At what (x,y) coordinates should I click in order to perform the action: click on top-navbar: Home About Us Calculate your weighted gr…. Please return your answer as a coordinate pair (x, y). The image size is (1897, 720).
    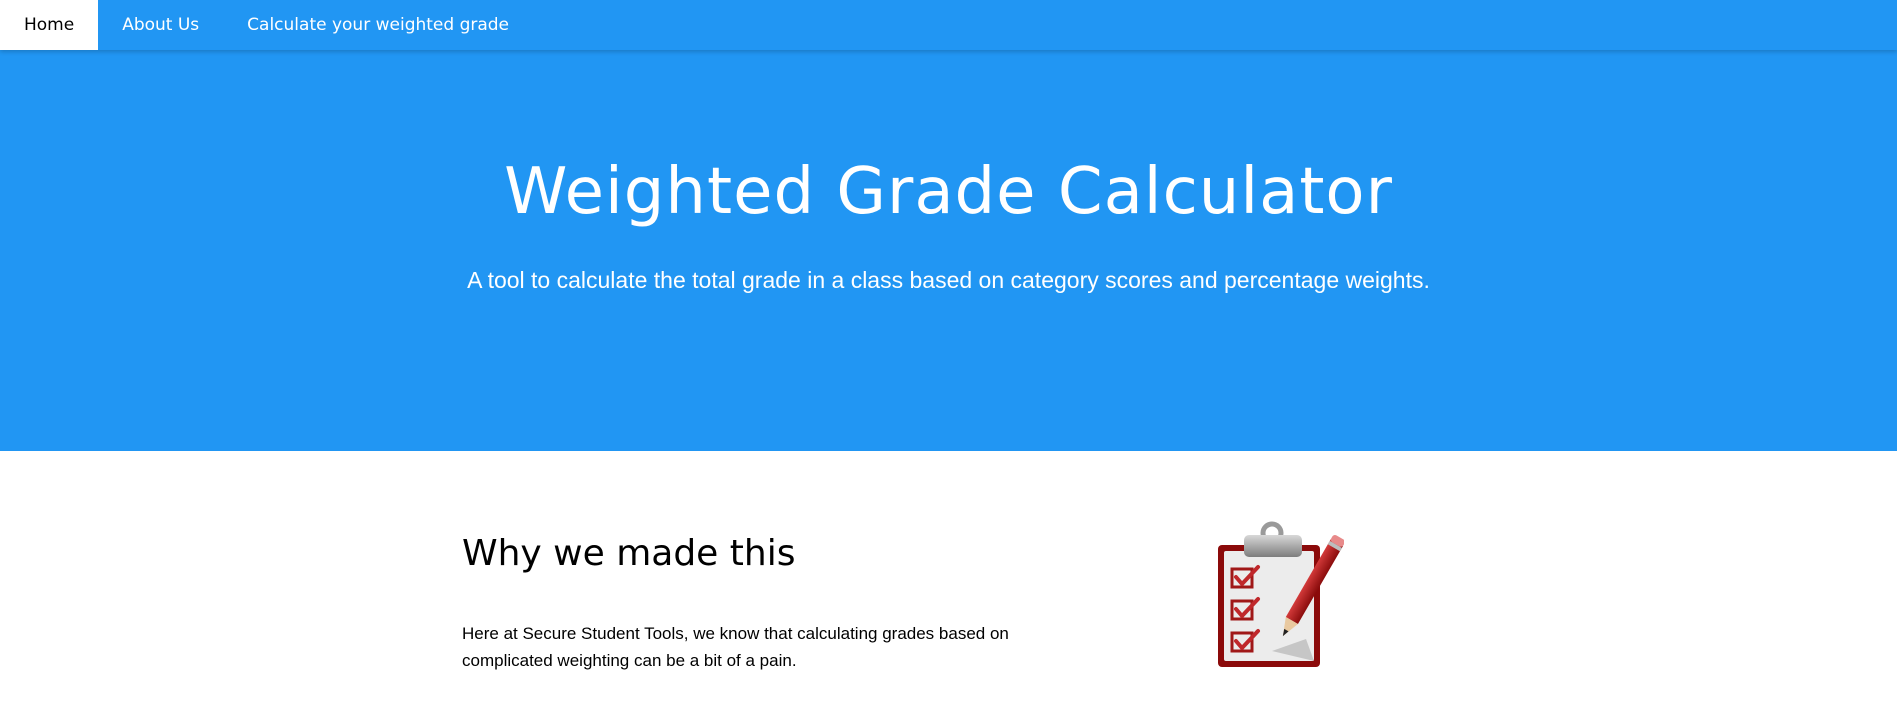
    Looking at the image, I should click on (948, 25).